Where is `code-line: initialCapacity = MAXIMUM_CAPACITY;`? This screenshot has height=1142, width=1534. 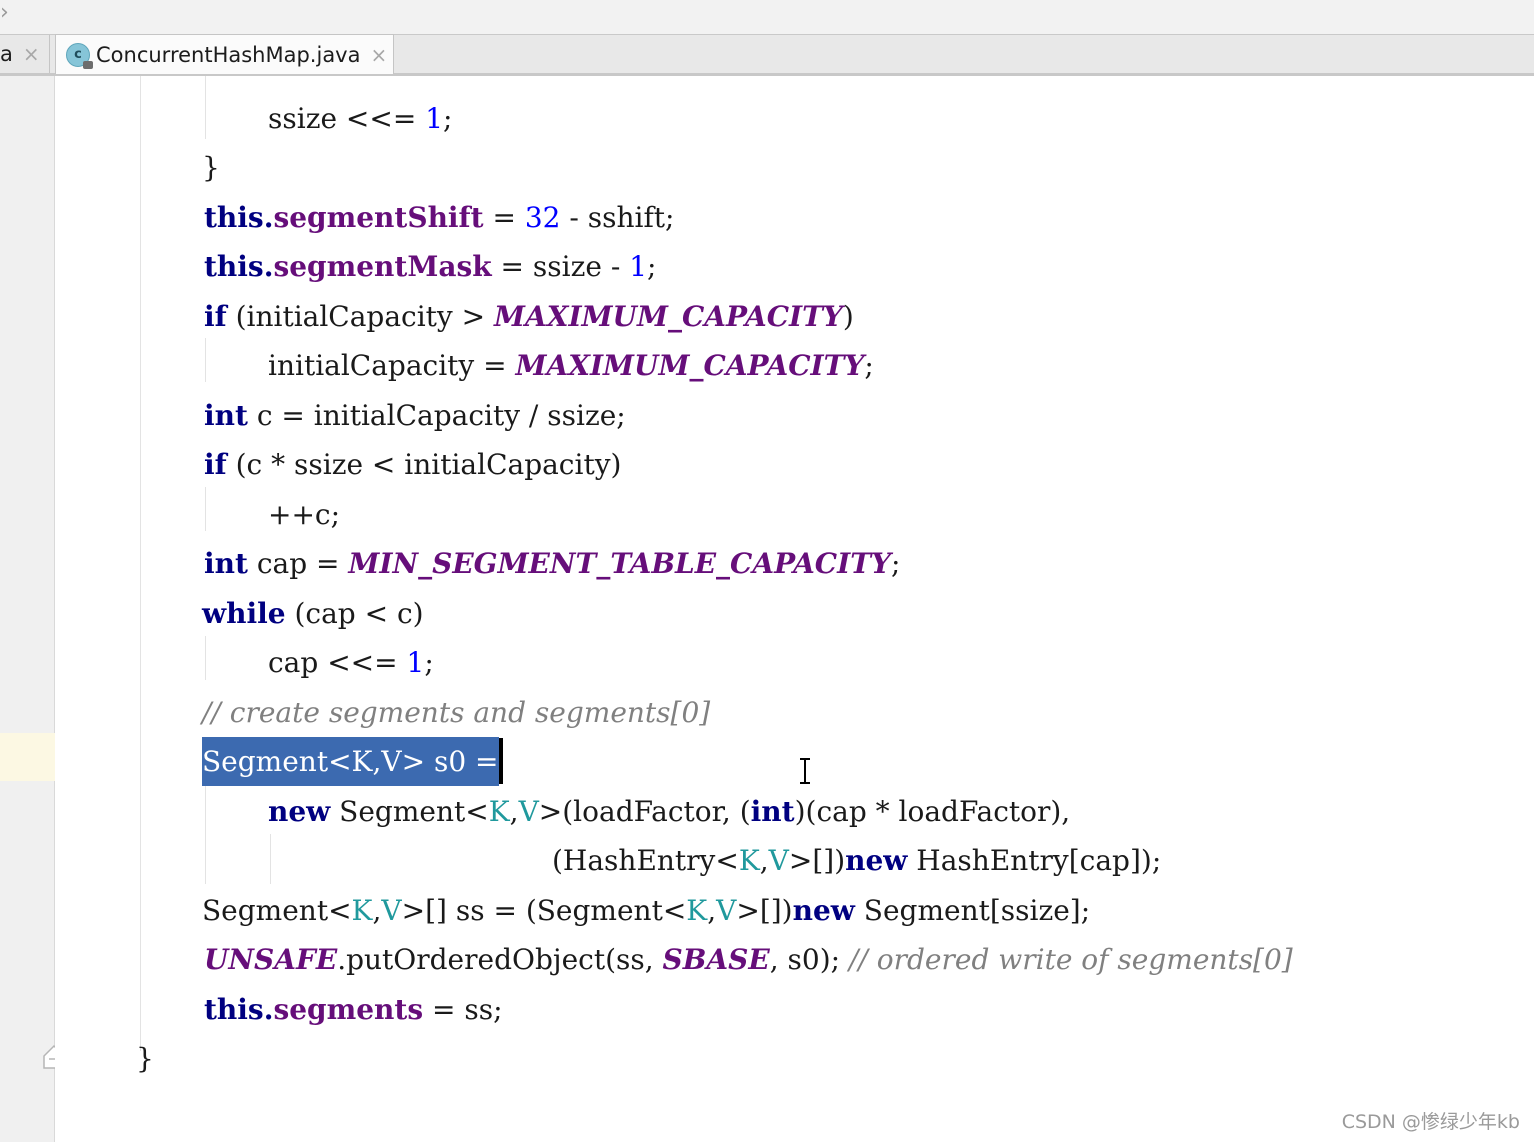
code-line: initialCapacity = MAXIMUM_CAPACITY; is located at coordinates (571, 365).